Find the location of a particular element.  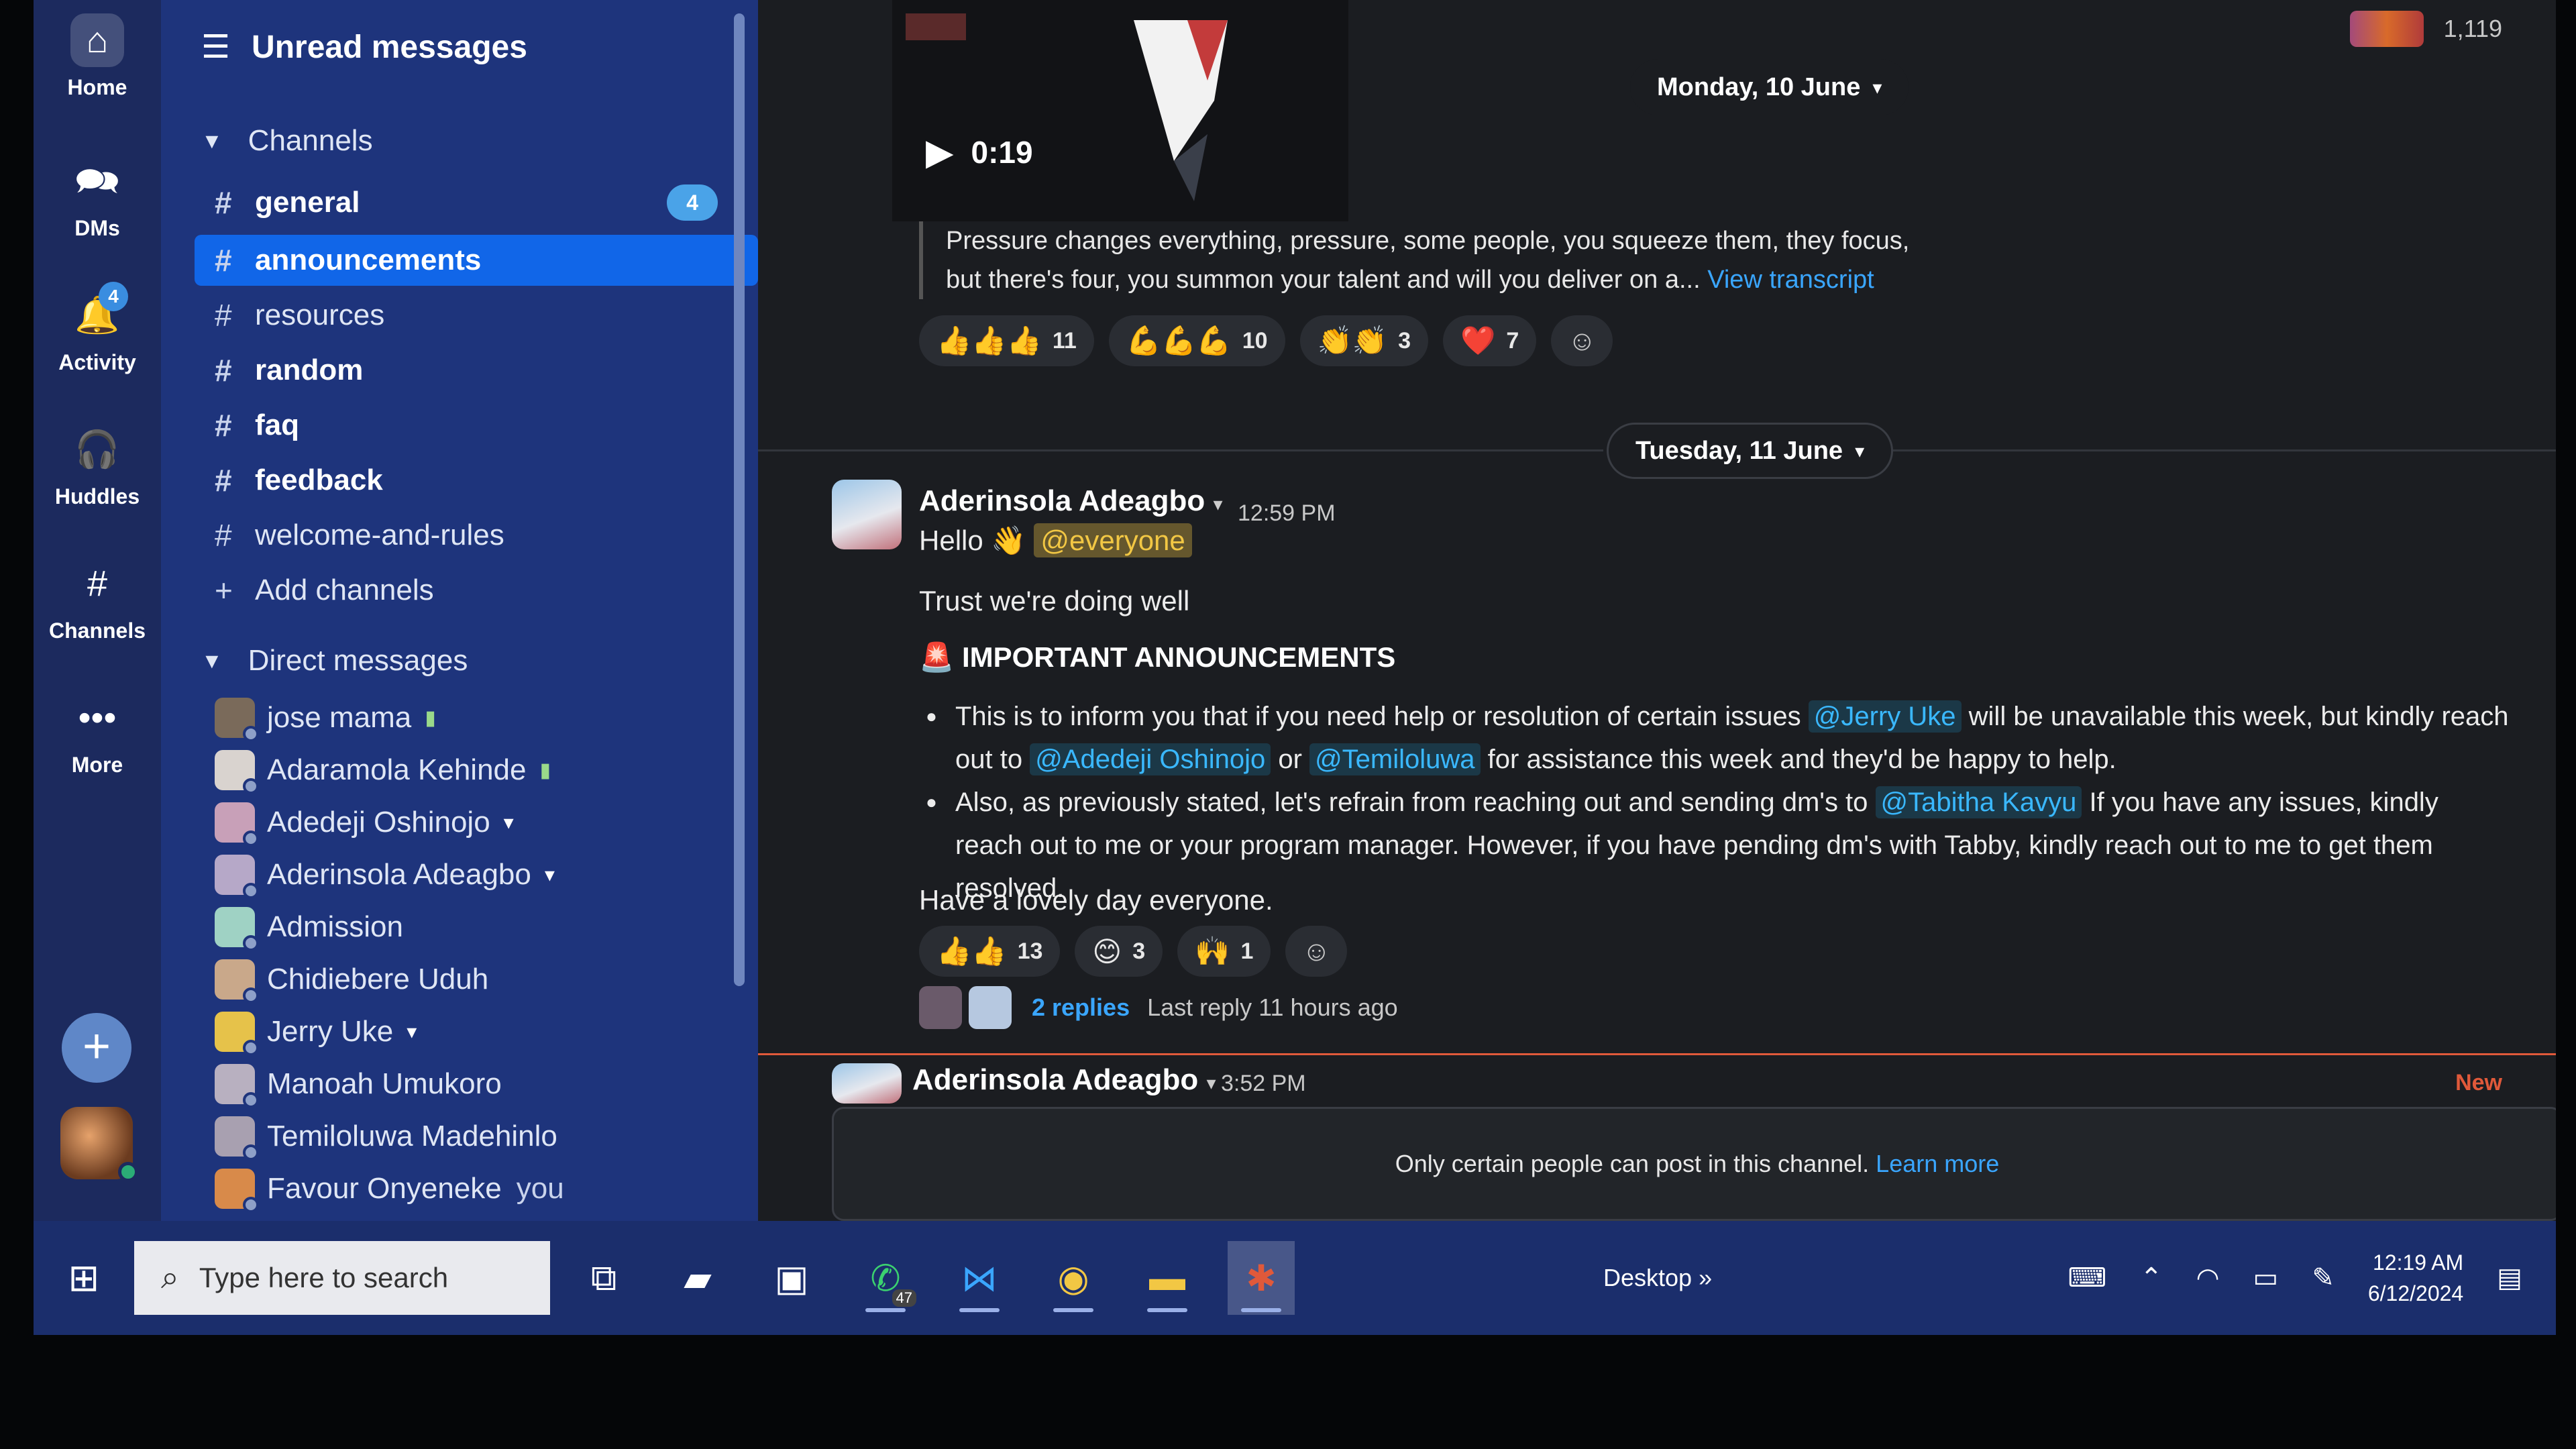

sidebar-item-announcements: # announcements is located at coordinates (476, 260).